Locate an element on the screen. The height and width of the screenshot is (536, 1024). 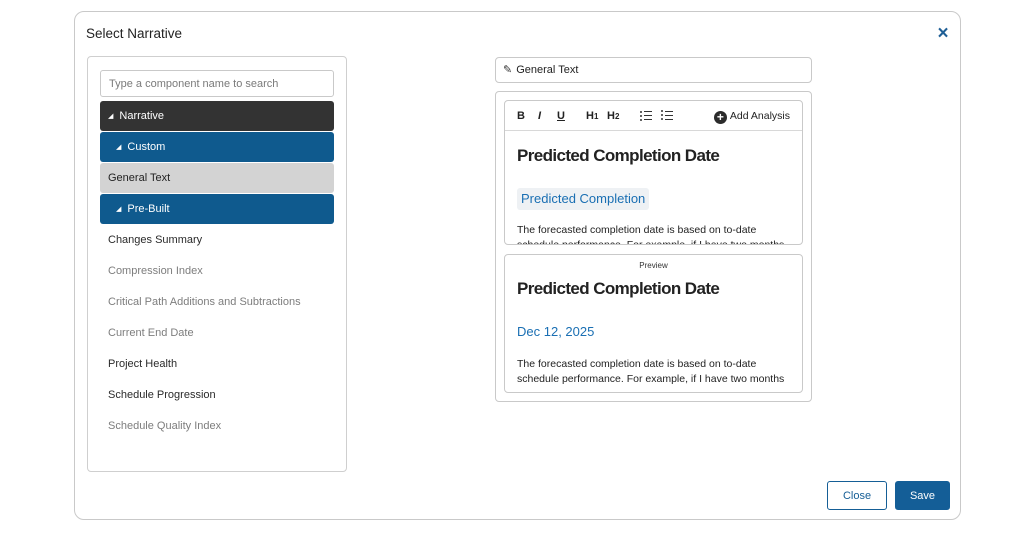
preview-date-value: Dec 12, 2025 is located at coordinates (556, 331).